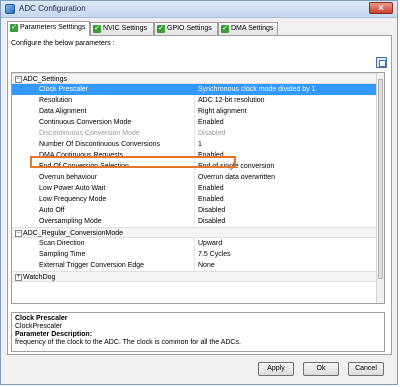  What do you see at coordinates (99, 144) in the screenshot?
I see `param-label: Number Of Discontinuous Conversions` at bounding box center [99, 144].